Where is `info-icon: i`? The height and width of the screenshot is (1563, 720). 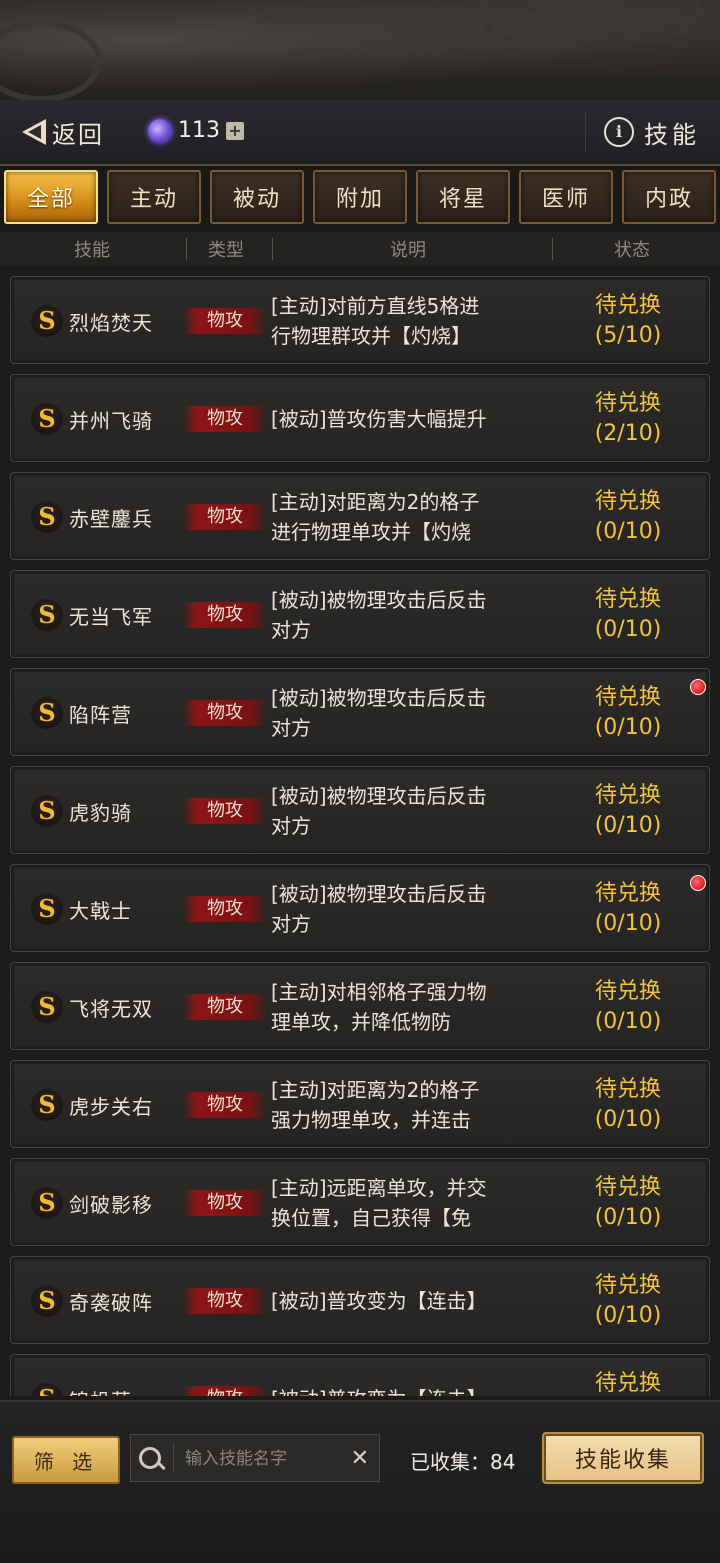
info-icon: i is located at coordinates (619, 132).